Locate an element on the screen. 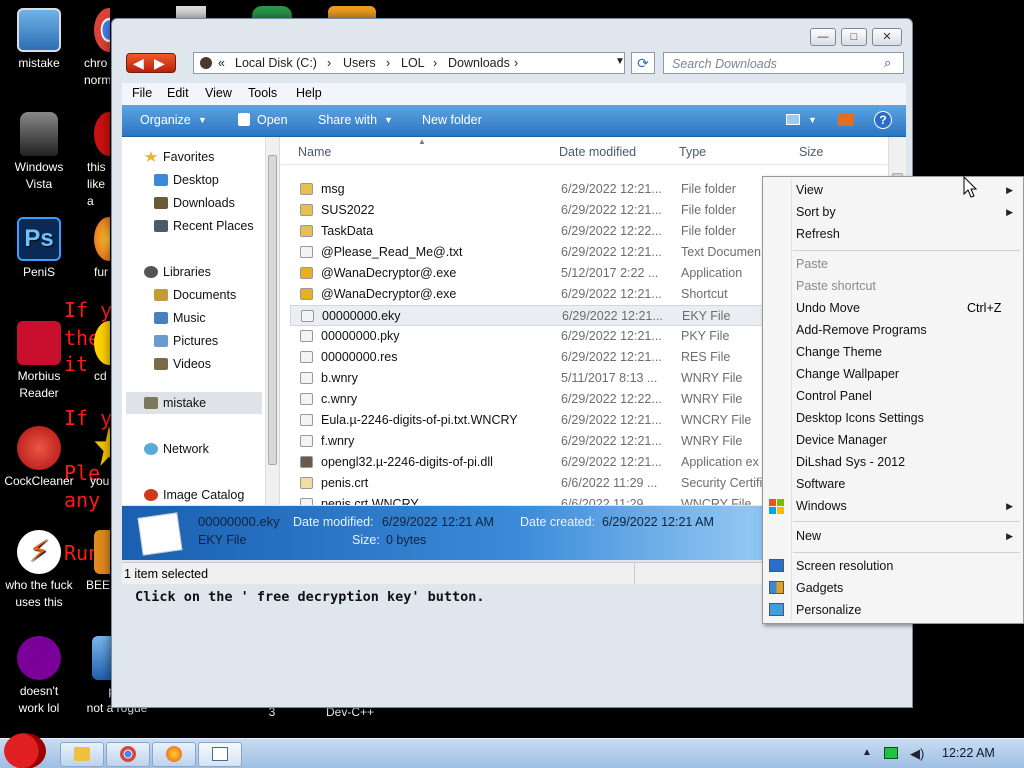 This screenshot has width=1024, height=768. desktop-icon-cd: cd is located at coordinates (95, 353).